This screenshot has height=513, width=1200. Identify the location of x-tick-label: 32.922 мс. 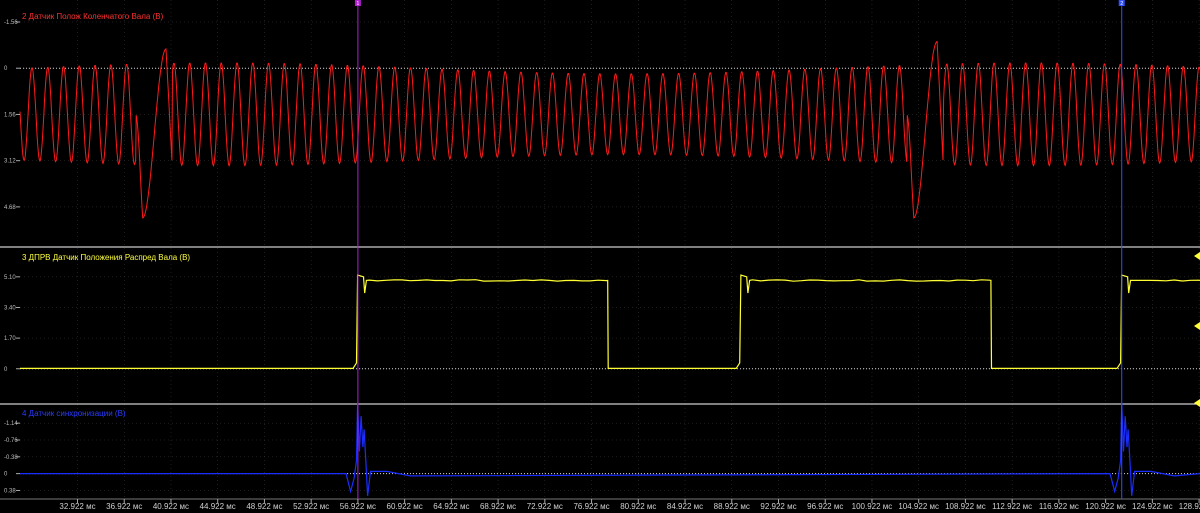
(77, 506).